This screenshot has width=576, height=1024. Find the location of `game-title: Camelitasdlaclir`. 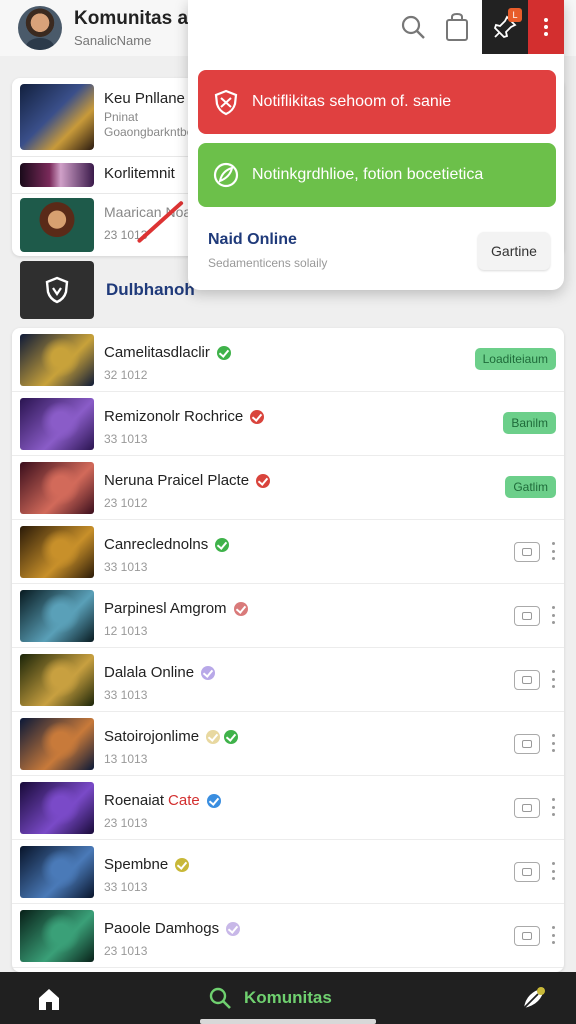

game-title: Camelitasdlaclir is located at coordinates (167, 352).